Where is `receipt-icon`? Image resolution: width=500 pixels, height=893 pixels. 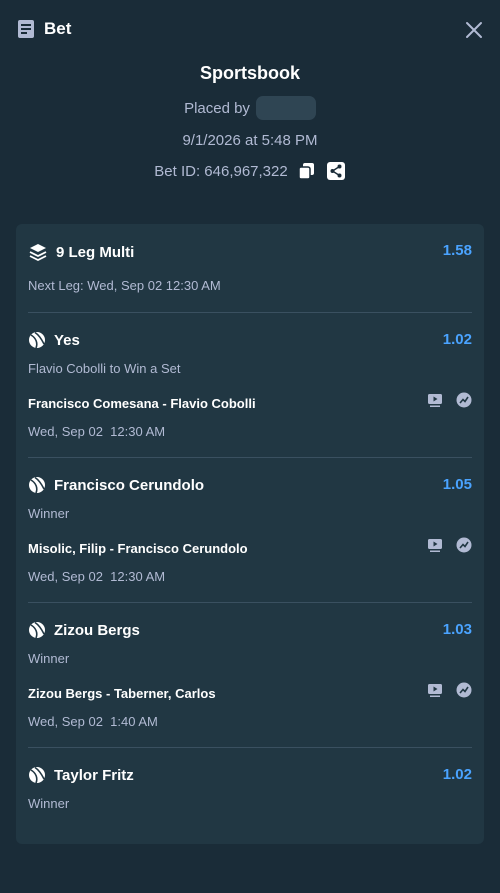
receipt-icon is located at coordinates (26, 29).